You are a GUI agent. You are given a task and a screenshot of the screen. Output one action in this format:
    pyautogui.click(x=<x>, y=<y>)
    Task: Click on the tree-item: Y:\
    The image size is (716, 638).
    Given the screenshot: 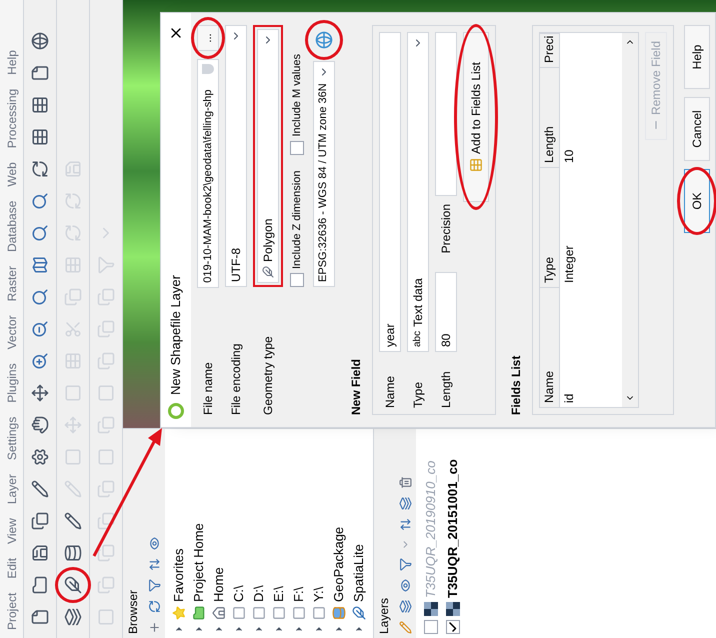 What is the action you would take?
    pyautogui.click(x=319, y=533)
    